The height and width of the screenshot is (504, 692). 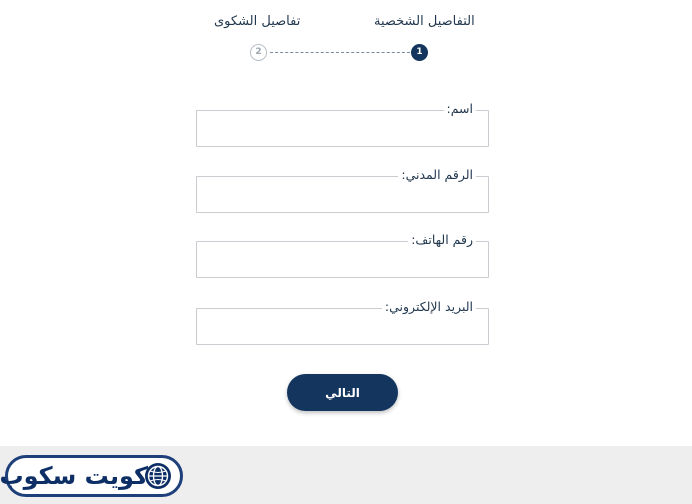 I want to click on name-field: اسم:, so click(x=342, y=124).